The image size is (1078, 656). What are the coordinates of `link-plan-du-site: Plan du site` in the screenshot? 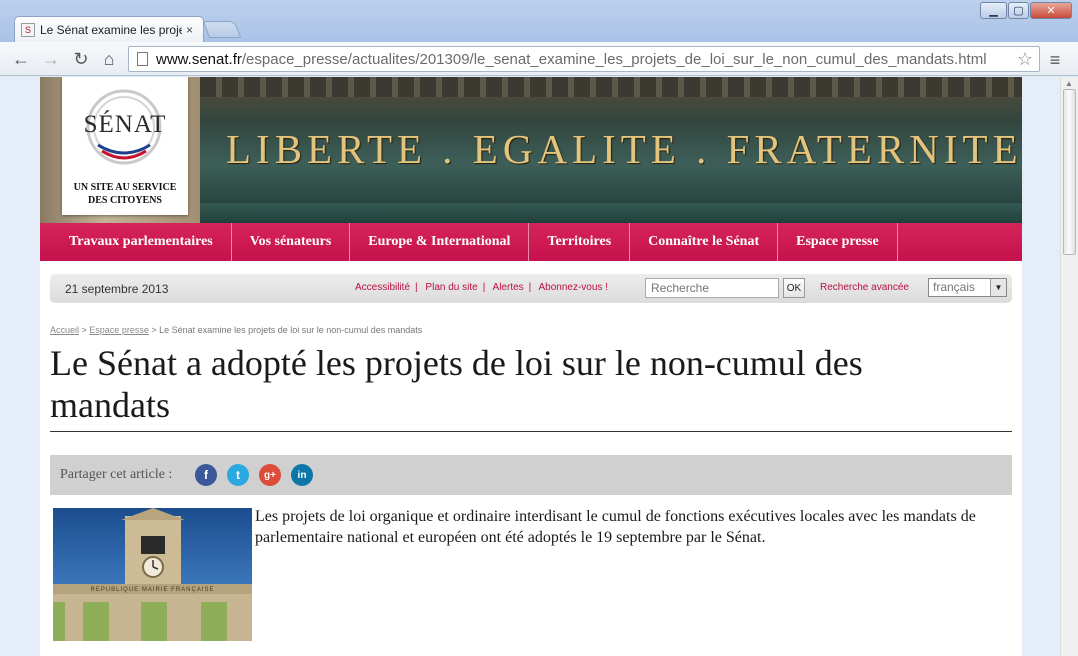 It's located at (451, 287).